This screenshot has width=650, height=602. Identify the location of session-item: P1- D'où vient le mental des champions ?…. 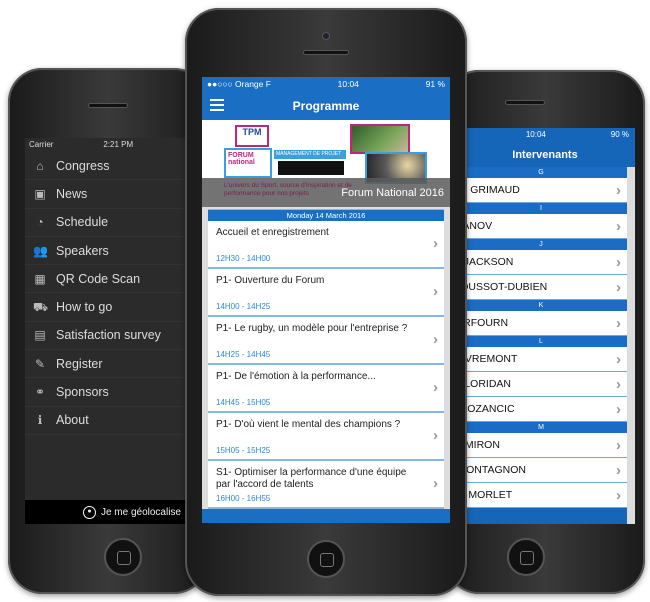
(326, 437).